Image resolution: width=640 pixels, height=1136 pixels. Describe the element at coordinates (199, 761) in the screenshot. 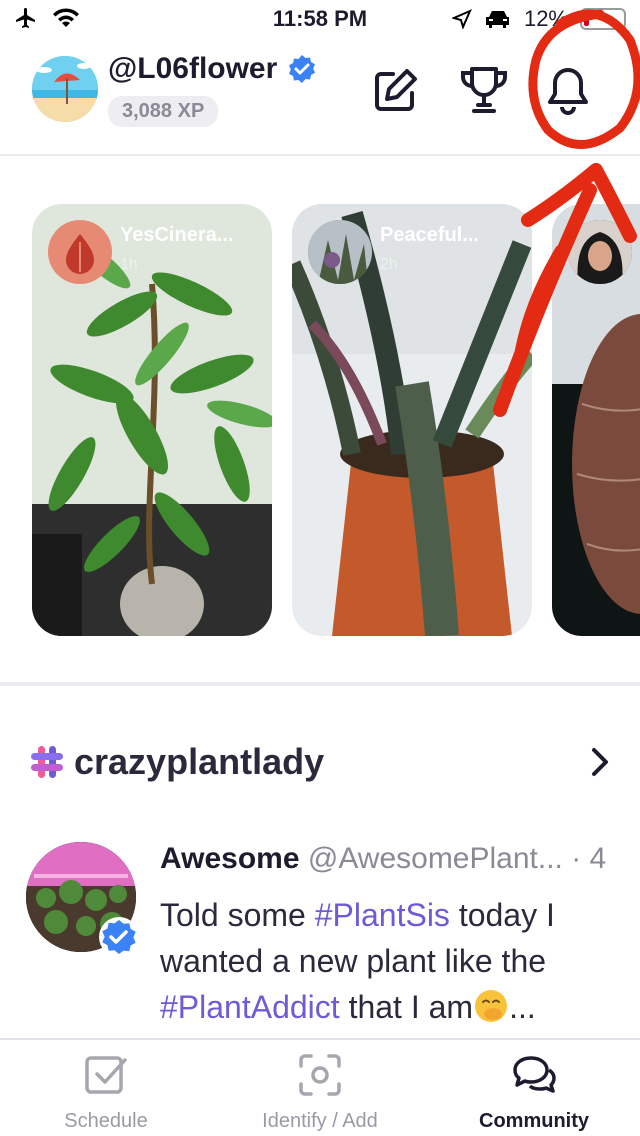

I see `hashtag-title: crazyplantlady` at that location.